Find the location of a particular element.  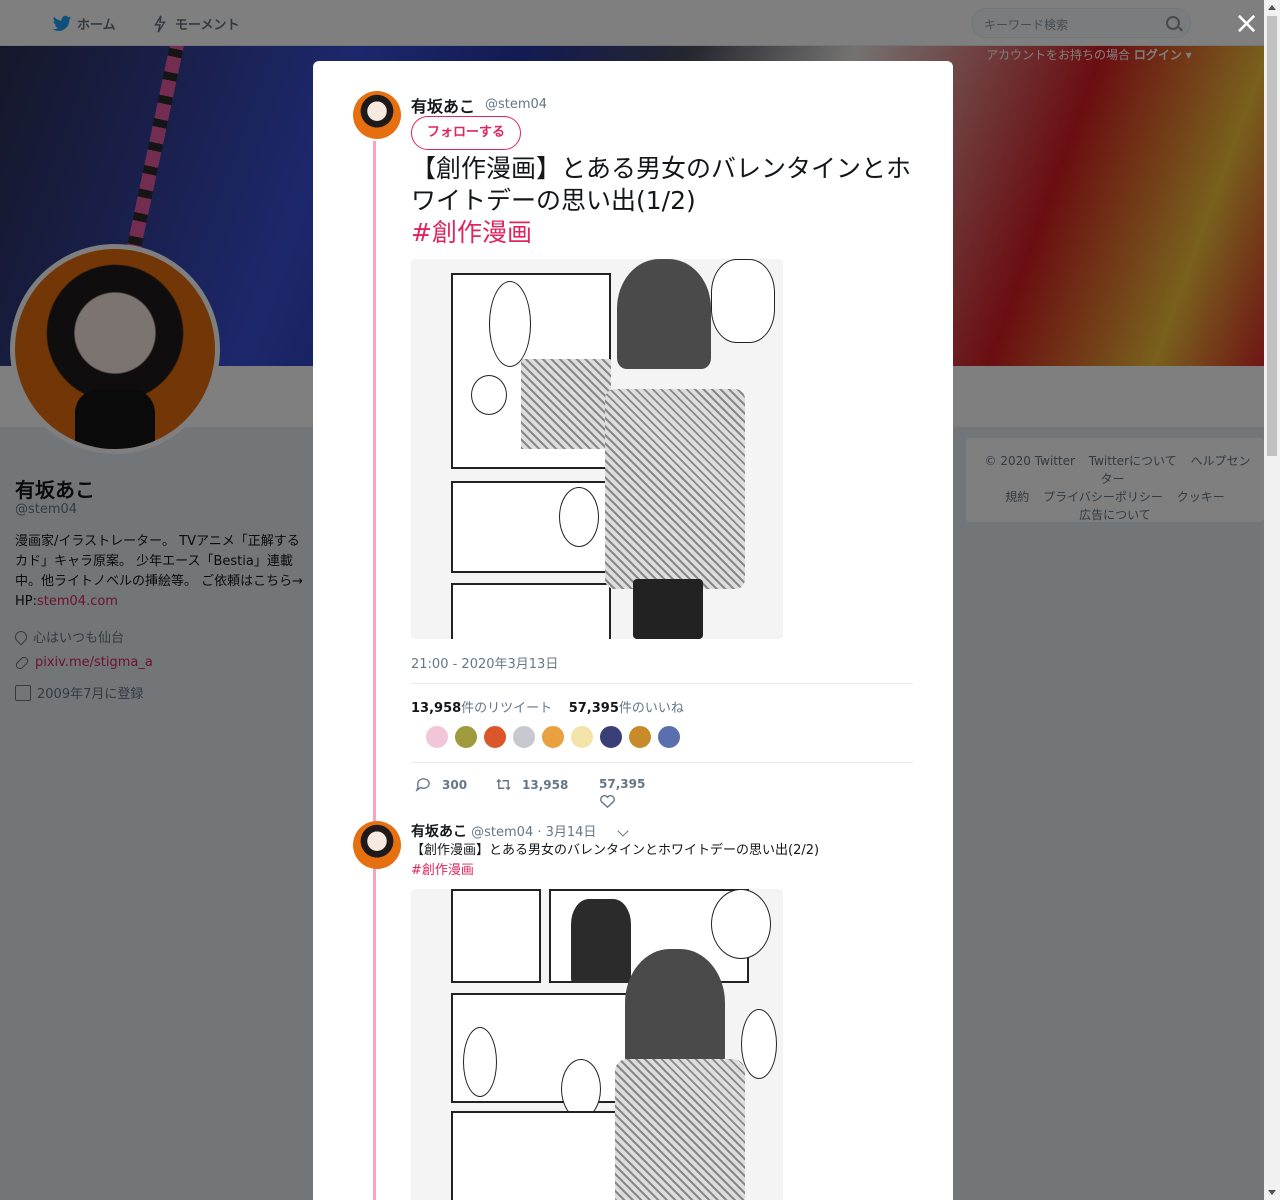

thread-line is located at coordinates (374, 670).